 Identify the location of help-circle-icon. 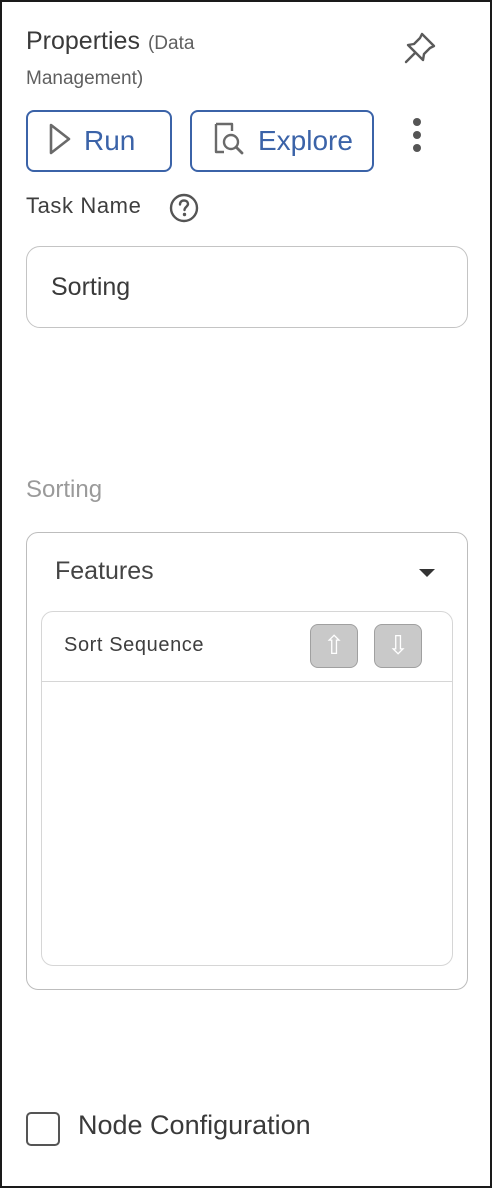
(184, 208).